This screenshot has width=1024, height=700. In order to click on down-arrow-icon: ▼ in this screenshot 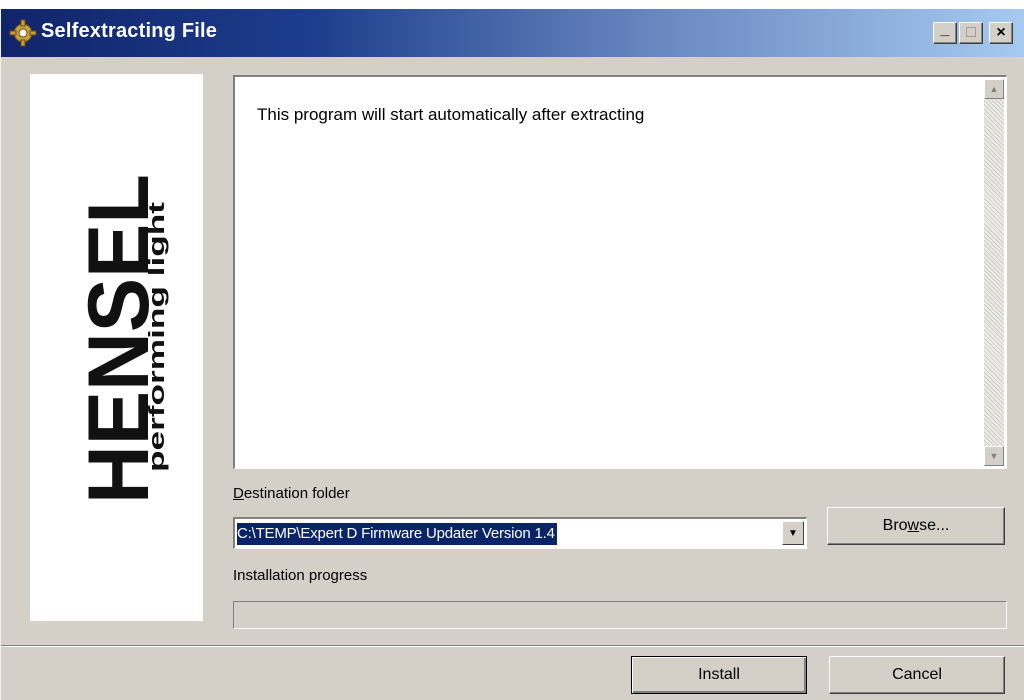, I will do `click(994, 456)`.